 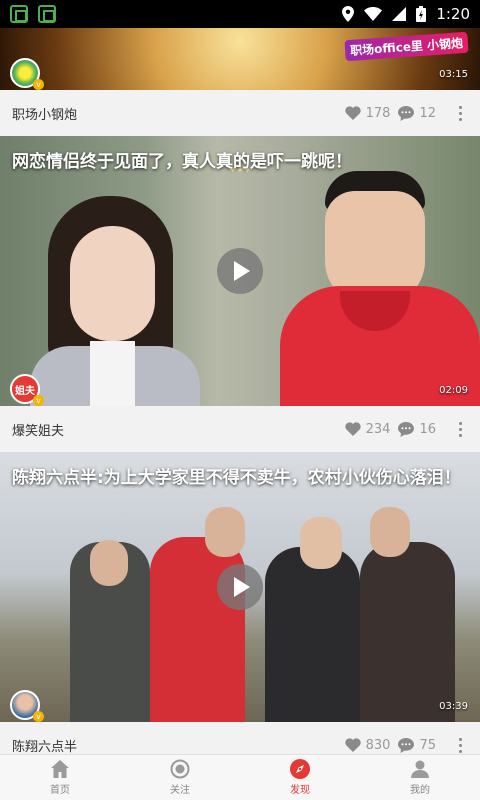 What do you see at coordinates (38, 429) in the screenshot?
I see `author-name: 爆笑姐夫` at bounding box center [38, 429].